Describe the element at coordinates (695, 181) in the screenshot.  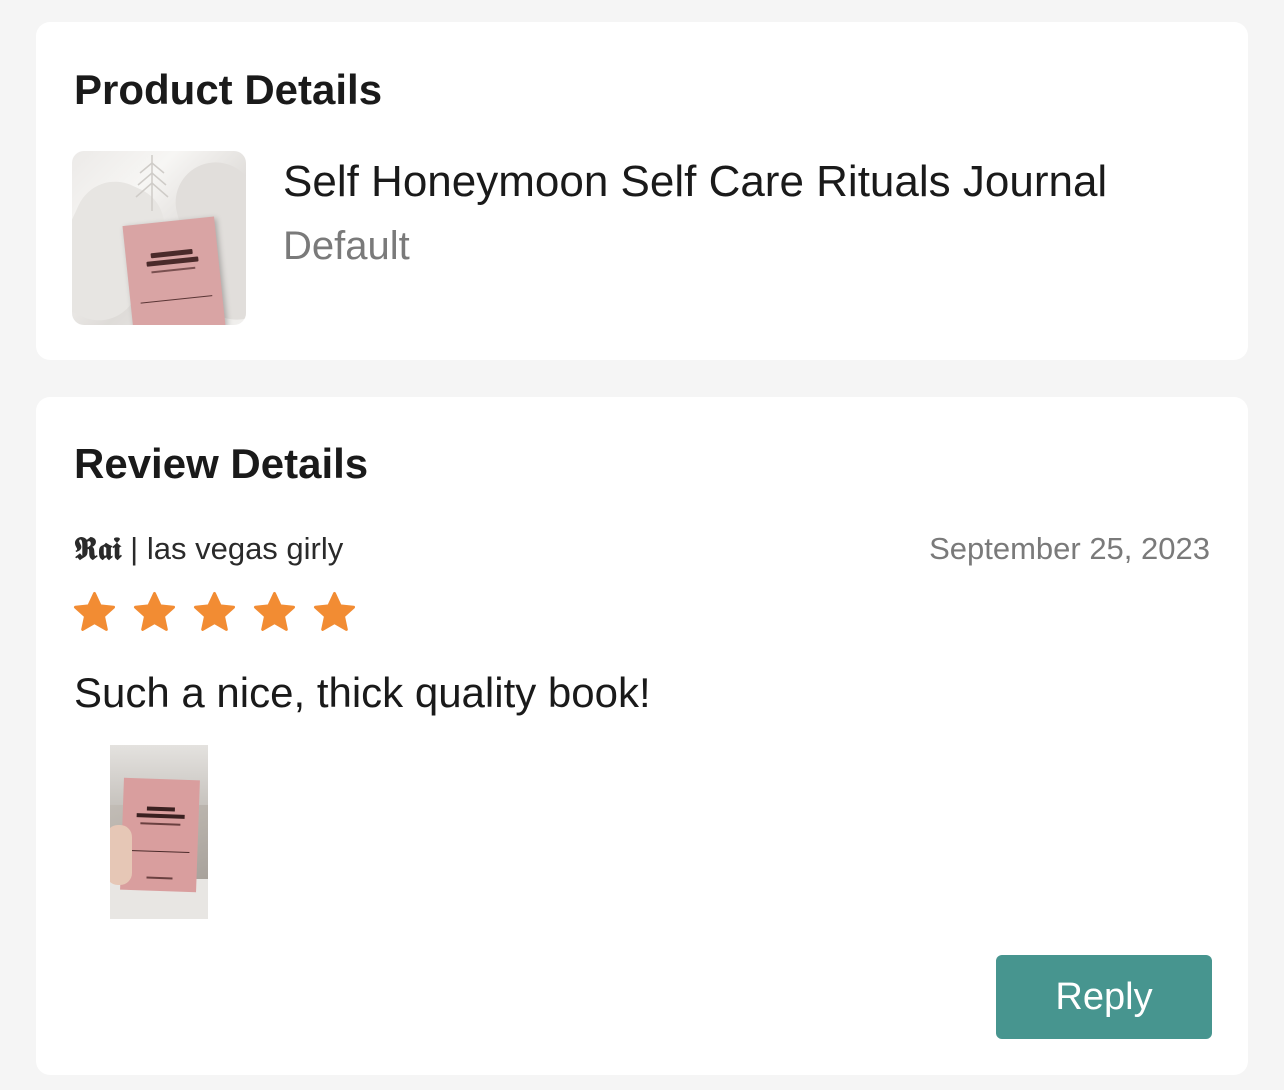
I see `product-name: Self Honeymoon Self Care Rituals Journal` at that location.